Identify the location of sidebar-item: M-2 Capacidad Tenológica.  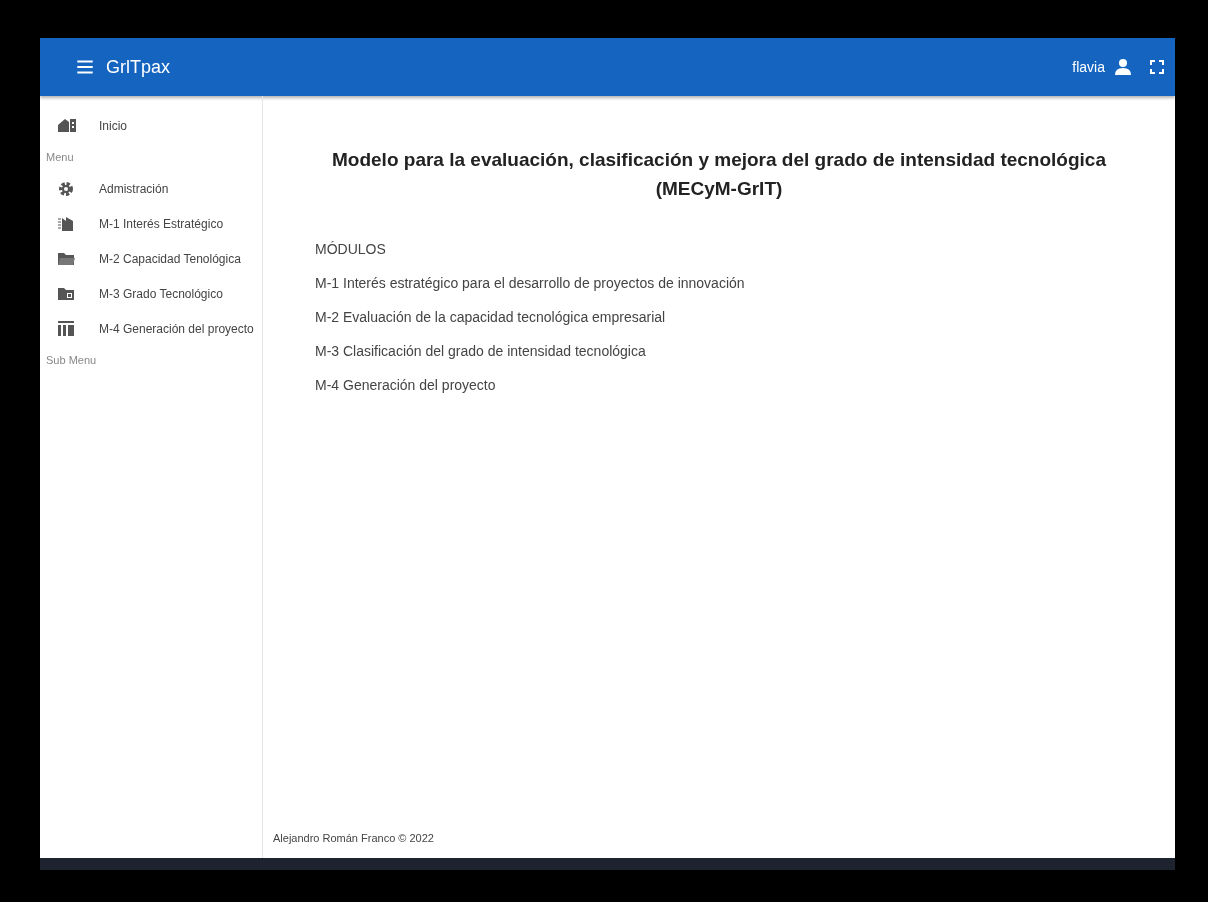
(170, 258).